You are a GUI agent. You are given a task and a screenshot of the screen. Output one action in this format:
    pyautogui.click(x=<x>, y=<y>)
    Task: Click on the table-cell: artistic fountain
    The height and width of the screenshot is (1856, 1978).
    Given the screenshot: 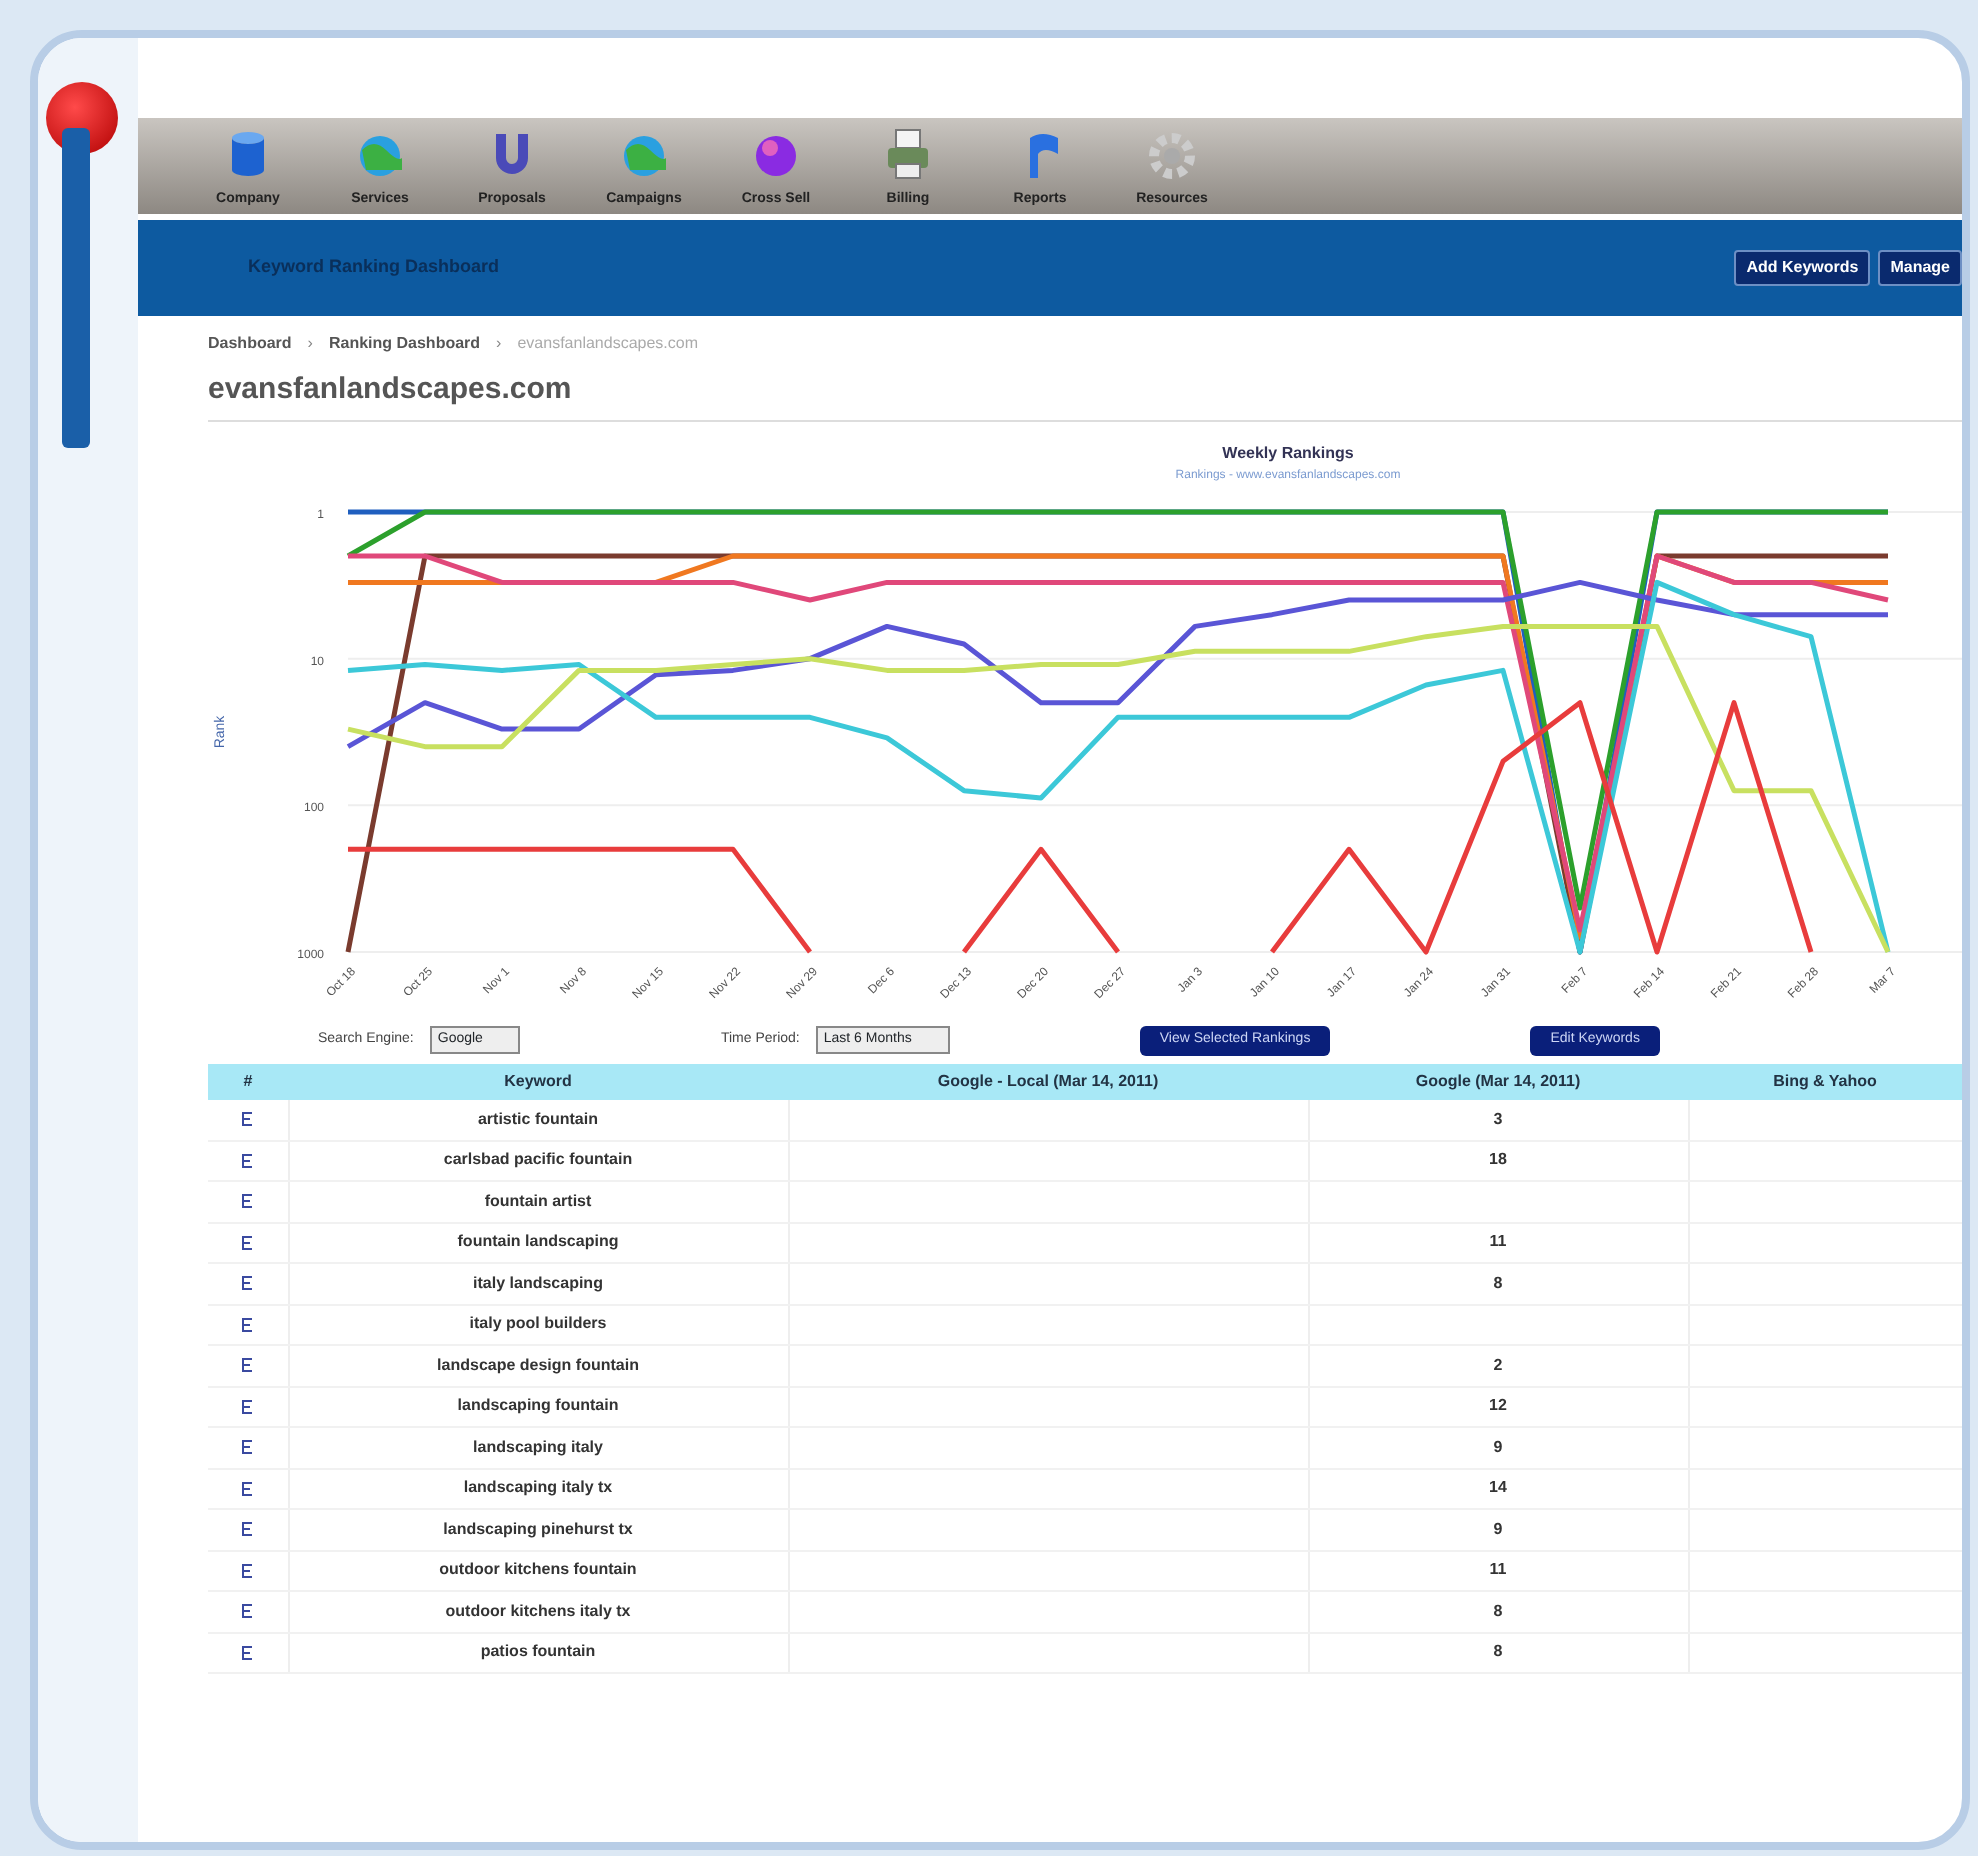 What is the action you would take?
    pyautogui.click(x=538, y=1119)
    